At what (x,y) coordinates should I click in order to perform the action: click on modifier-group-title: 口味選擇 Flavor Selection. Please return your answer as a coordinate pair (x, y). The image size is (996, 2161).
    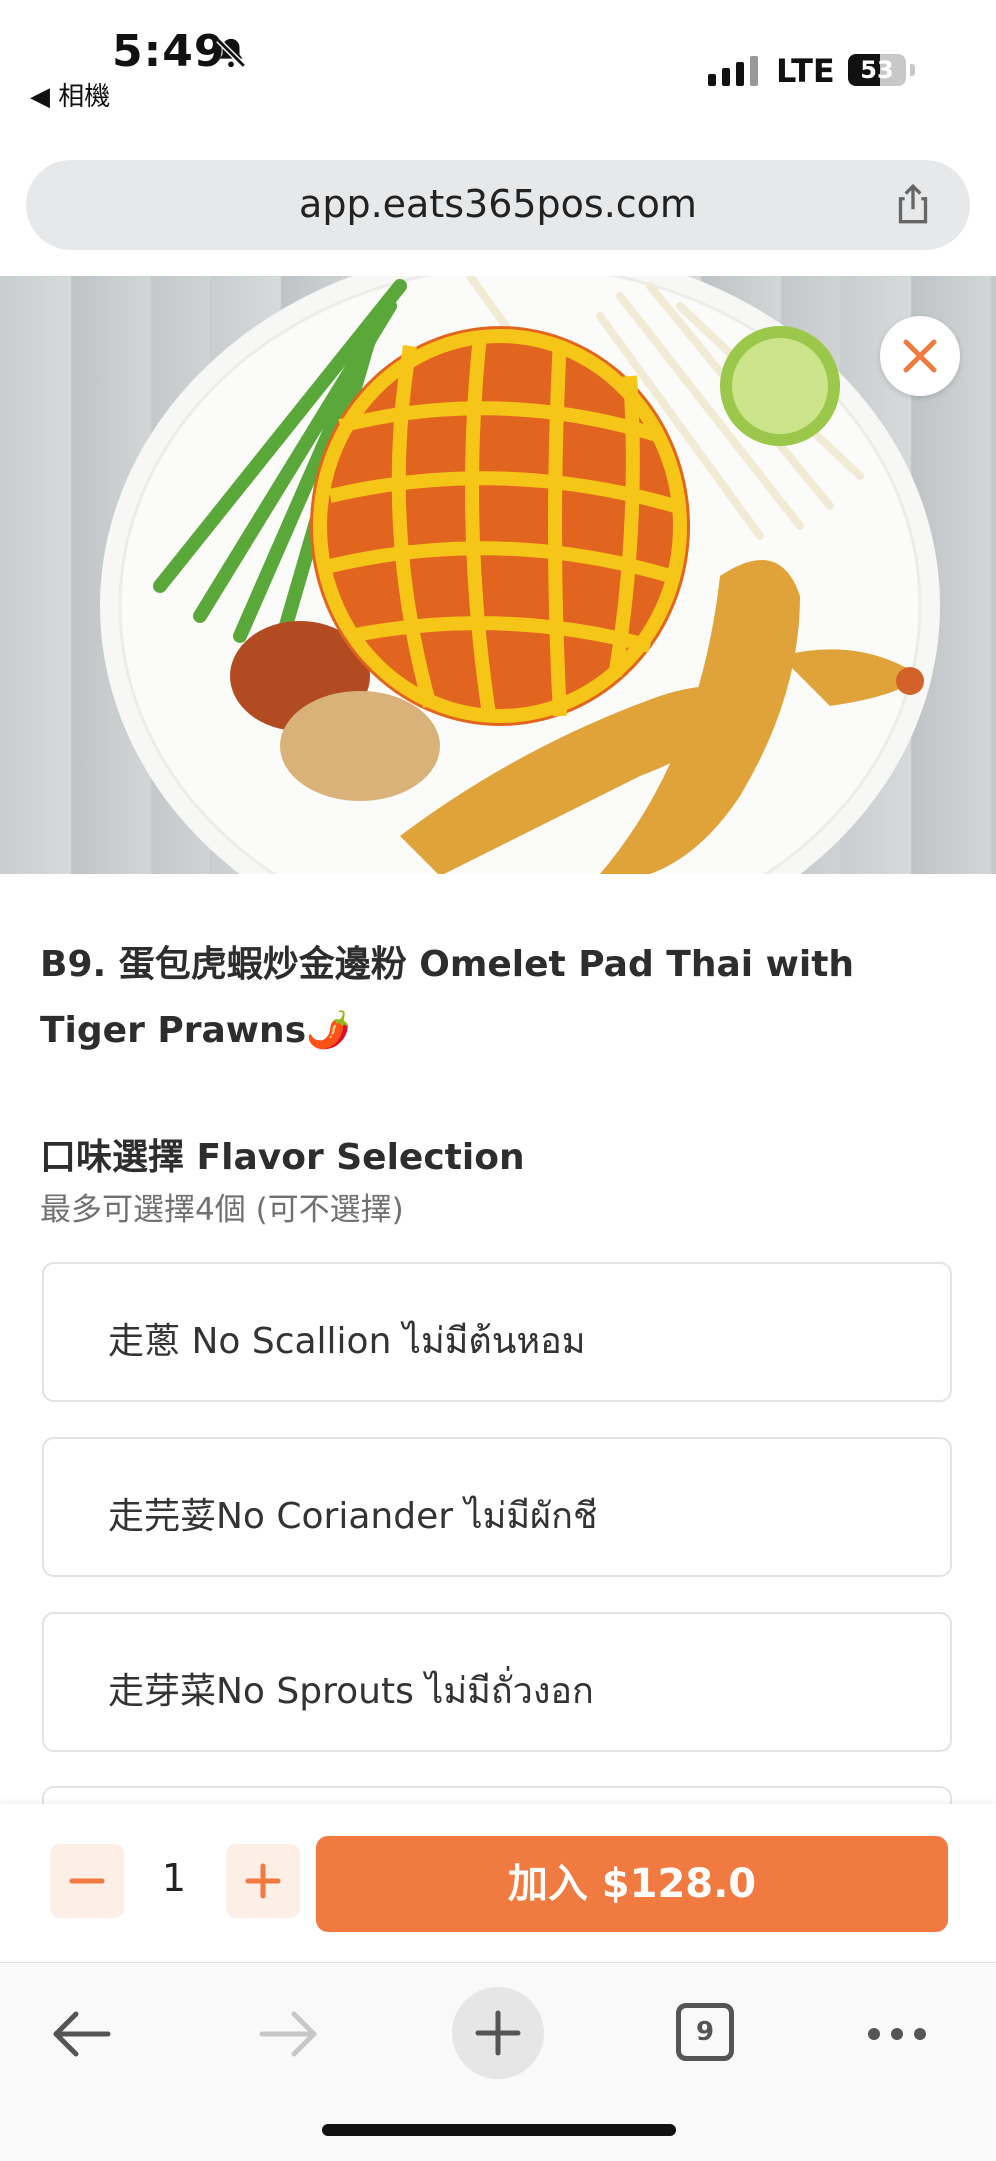
    Looking at the image, I should click on (282, 1157).